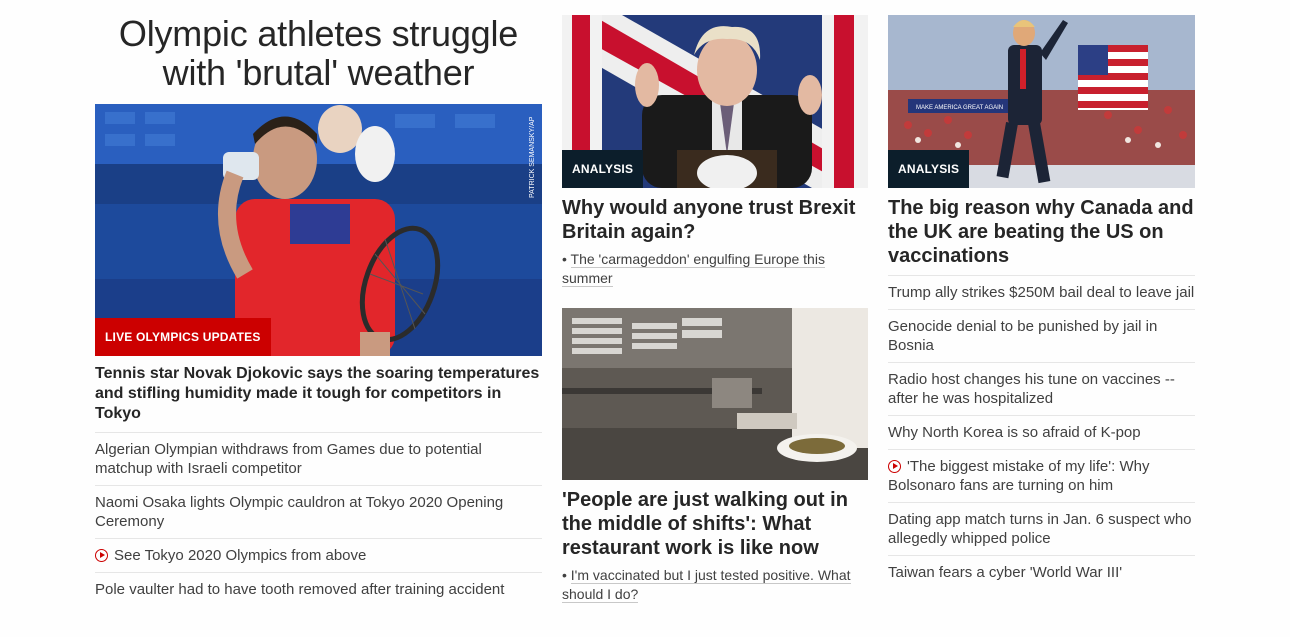 The height and width of the screenshot is (637, 1290). I want to click on list-item: Why North Korea is so afraid of K-pop, so click(1041, 433).